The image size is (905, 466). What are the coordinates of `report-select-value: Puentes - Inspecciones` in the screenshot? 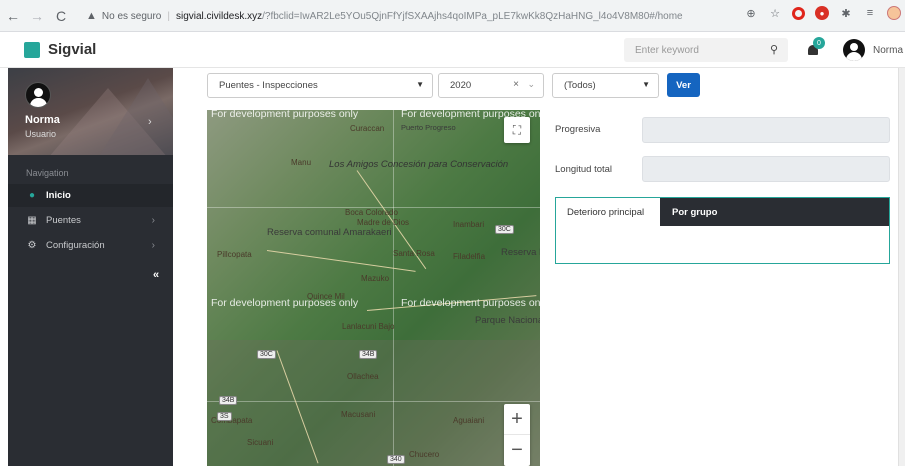 It's located at (268, 85).